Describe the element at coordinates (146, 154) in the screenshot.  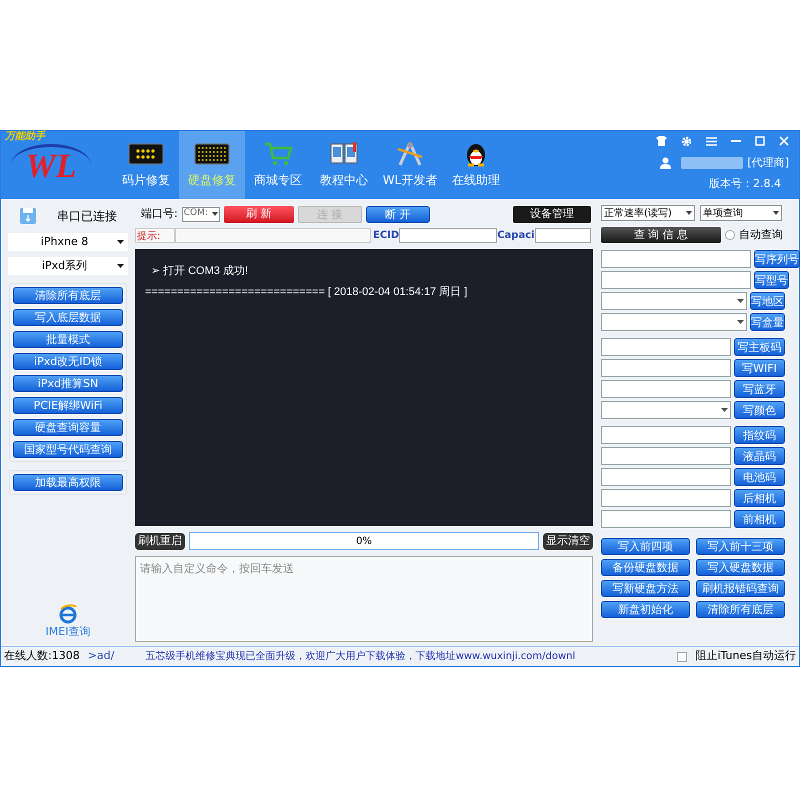
I see `chip-icon` at that location.